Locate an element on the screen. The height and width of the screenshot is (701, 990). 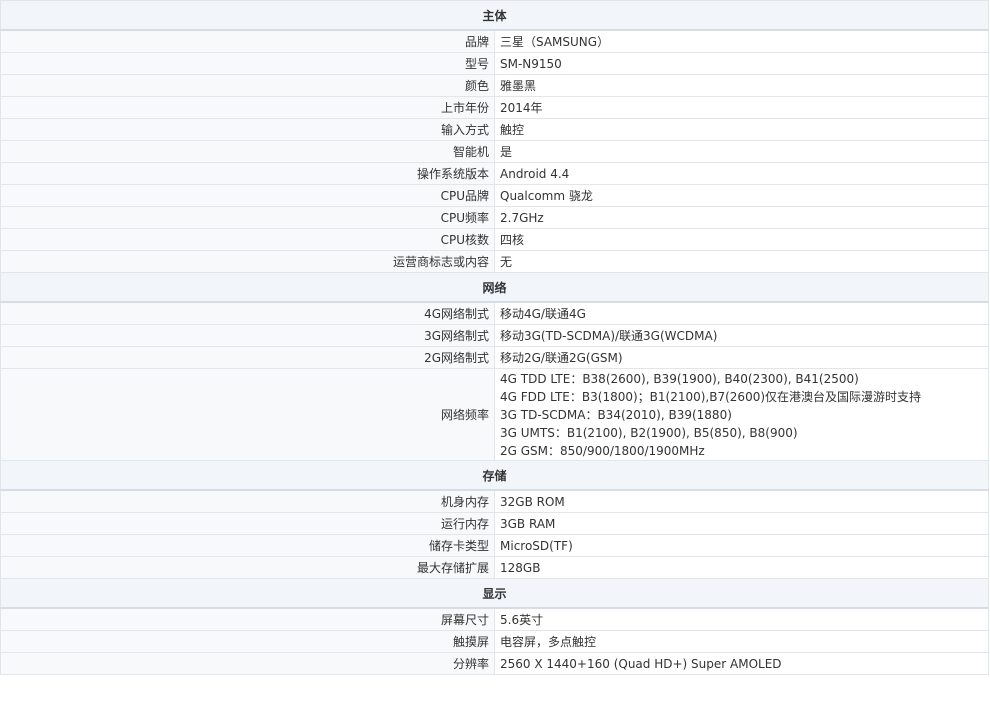
spec-row: 品牌 三星（SAMSUNG） is located at coordinates (494, 41).